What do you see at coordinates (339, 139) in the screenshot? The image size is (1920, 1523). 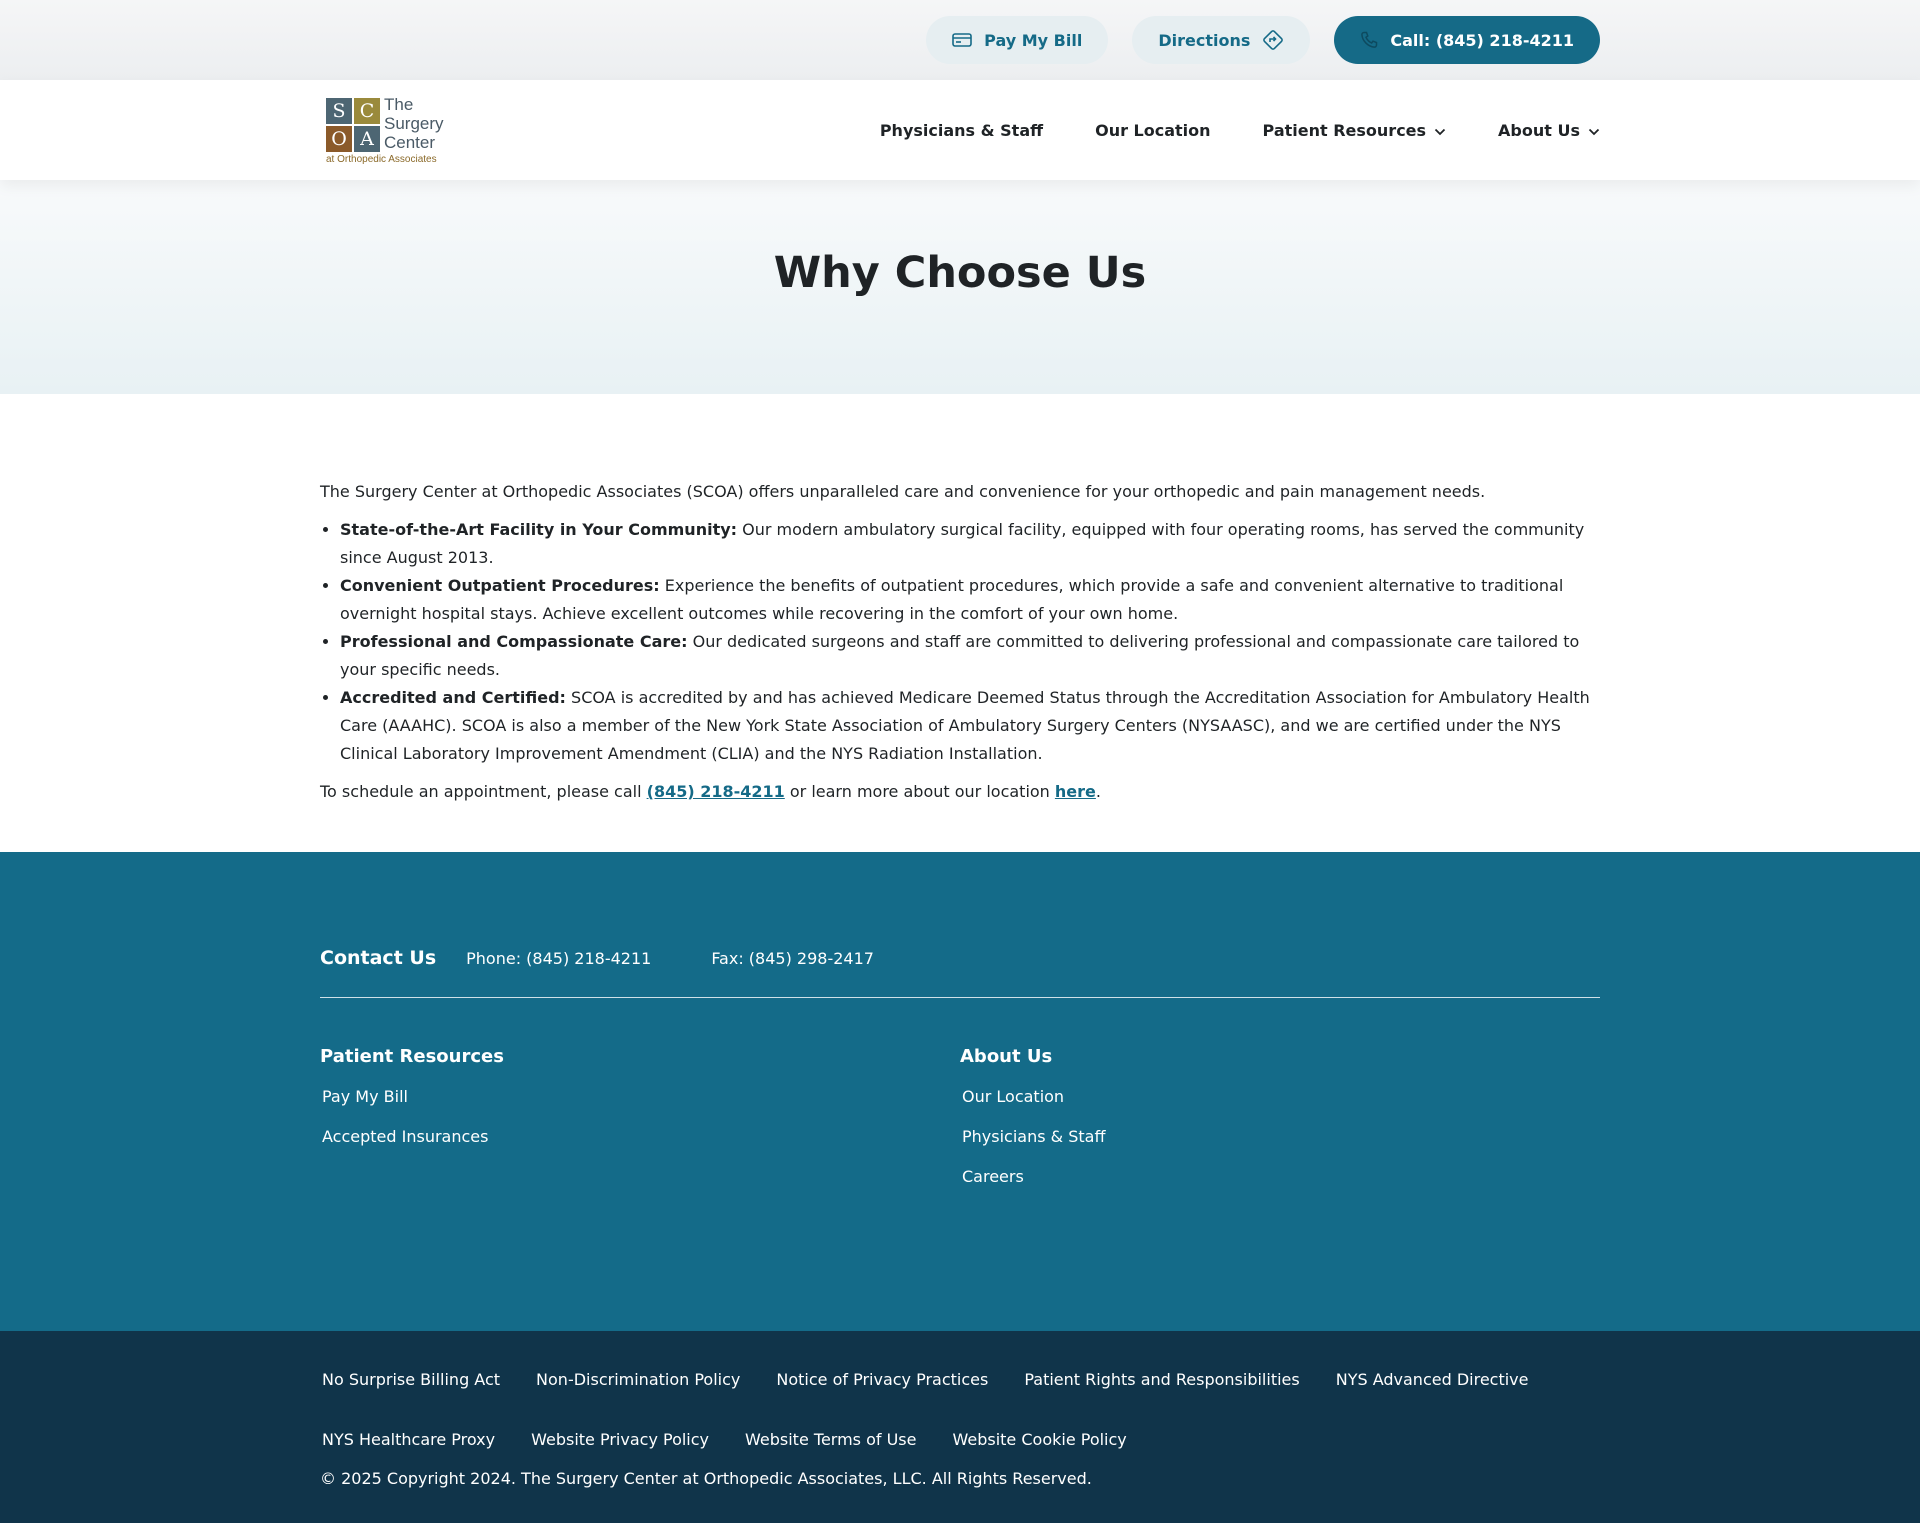 I see `logo-letter-o: O` at bounding box center [339, 139].